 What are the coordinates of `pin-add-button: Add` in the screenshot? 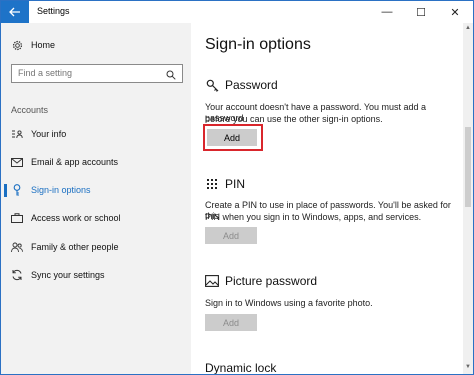 It's located at (231, 235).